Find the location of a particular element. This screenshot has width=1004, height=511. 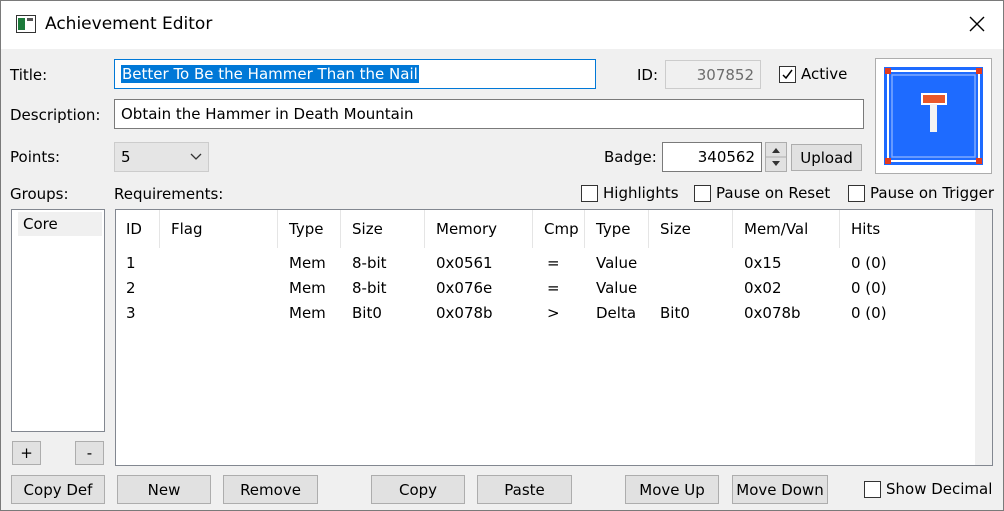

show-decimal-label: Show Decimal is located at coordinates (939, 489).